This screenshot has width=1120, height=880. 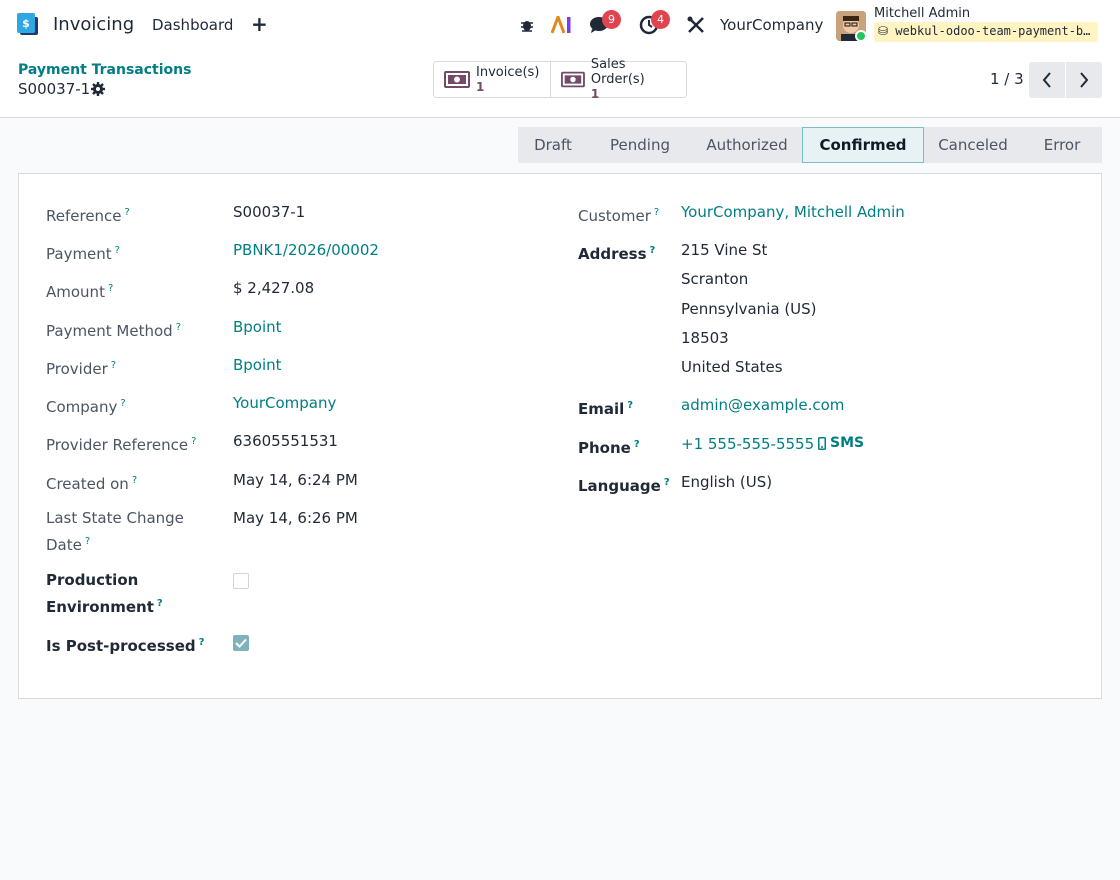 I want to click on last-state-change-value: May 14, 6:26 PM, so click(x=295, y=518).